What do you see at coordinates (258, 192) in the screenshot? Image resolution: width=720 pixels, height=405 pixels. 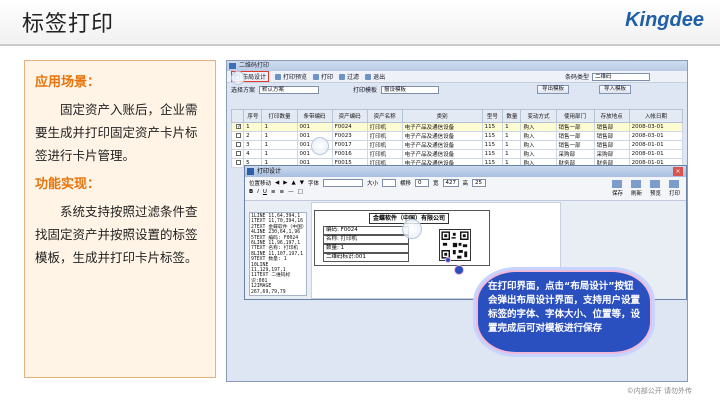 I see `italic-icon: I` at bounding box center [258, 192].